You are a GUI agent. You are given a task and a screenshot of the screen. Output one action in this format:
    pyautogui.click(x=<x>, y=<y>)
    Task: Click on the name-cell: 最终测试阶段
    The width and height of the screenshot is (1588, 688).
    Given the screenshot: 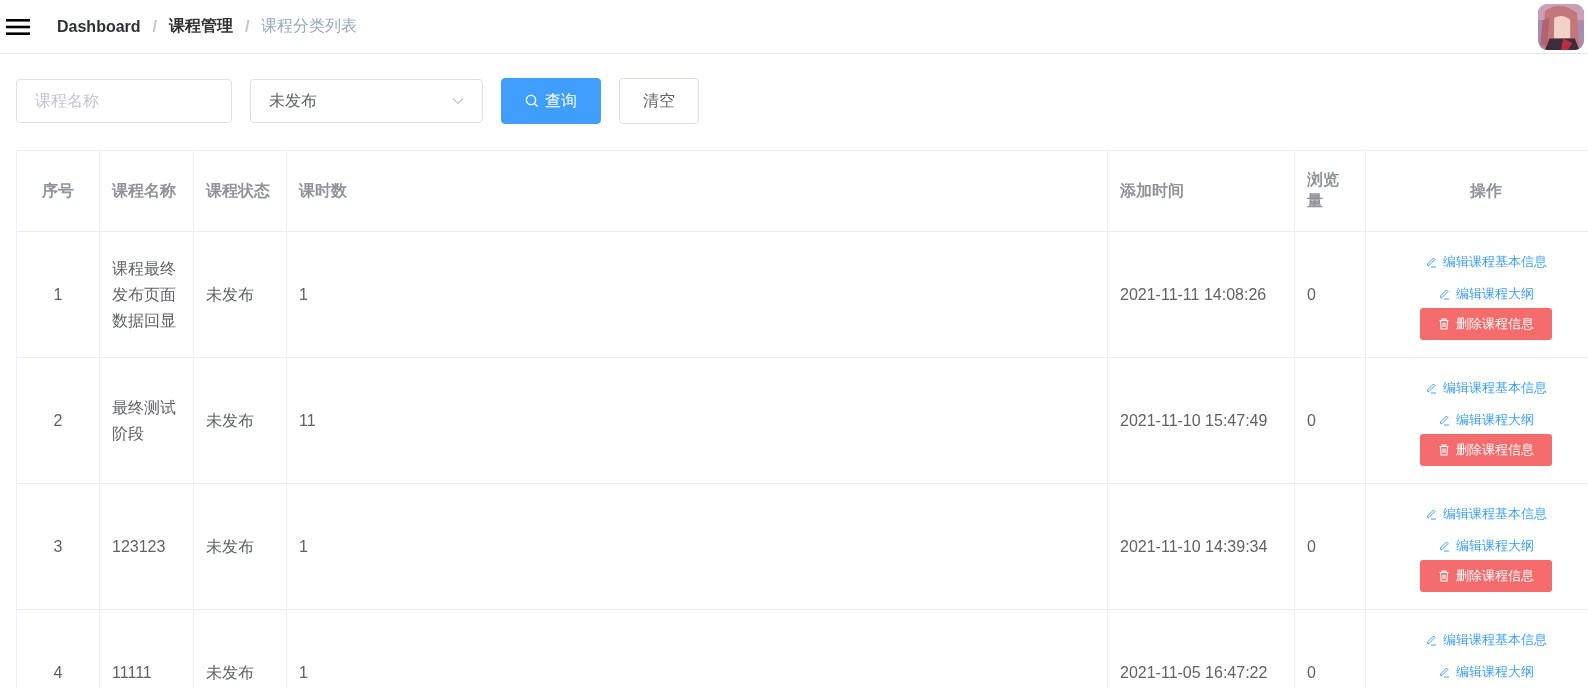 What is the action you would take?
    pyautogui.click(x=144, y=420)
    